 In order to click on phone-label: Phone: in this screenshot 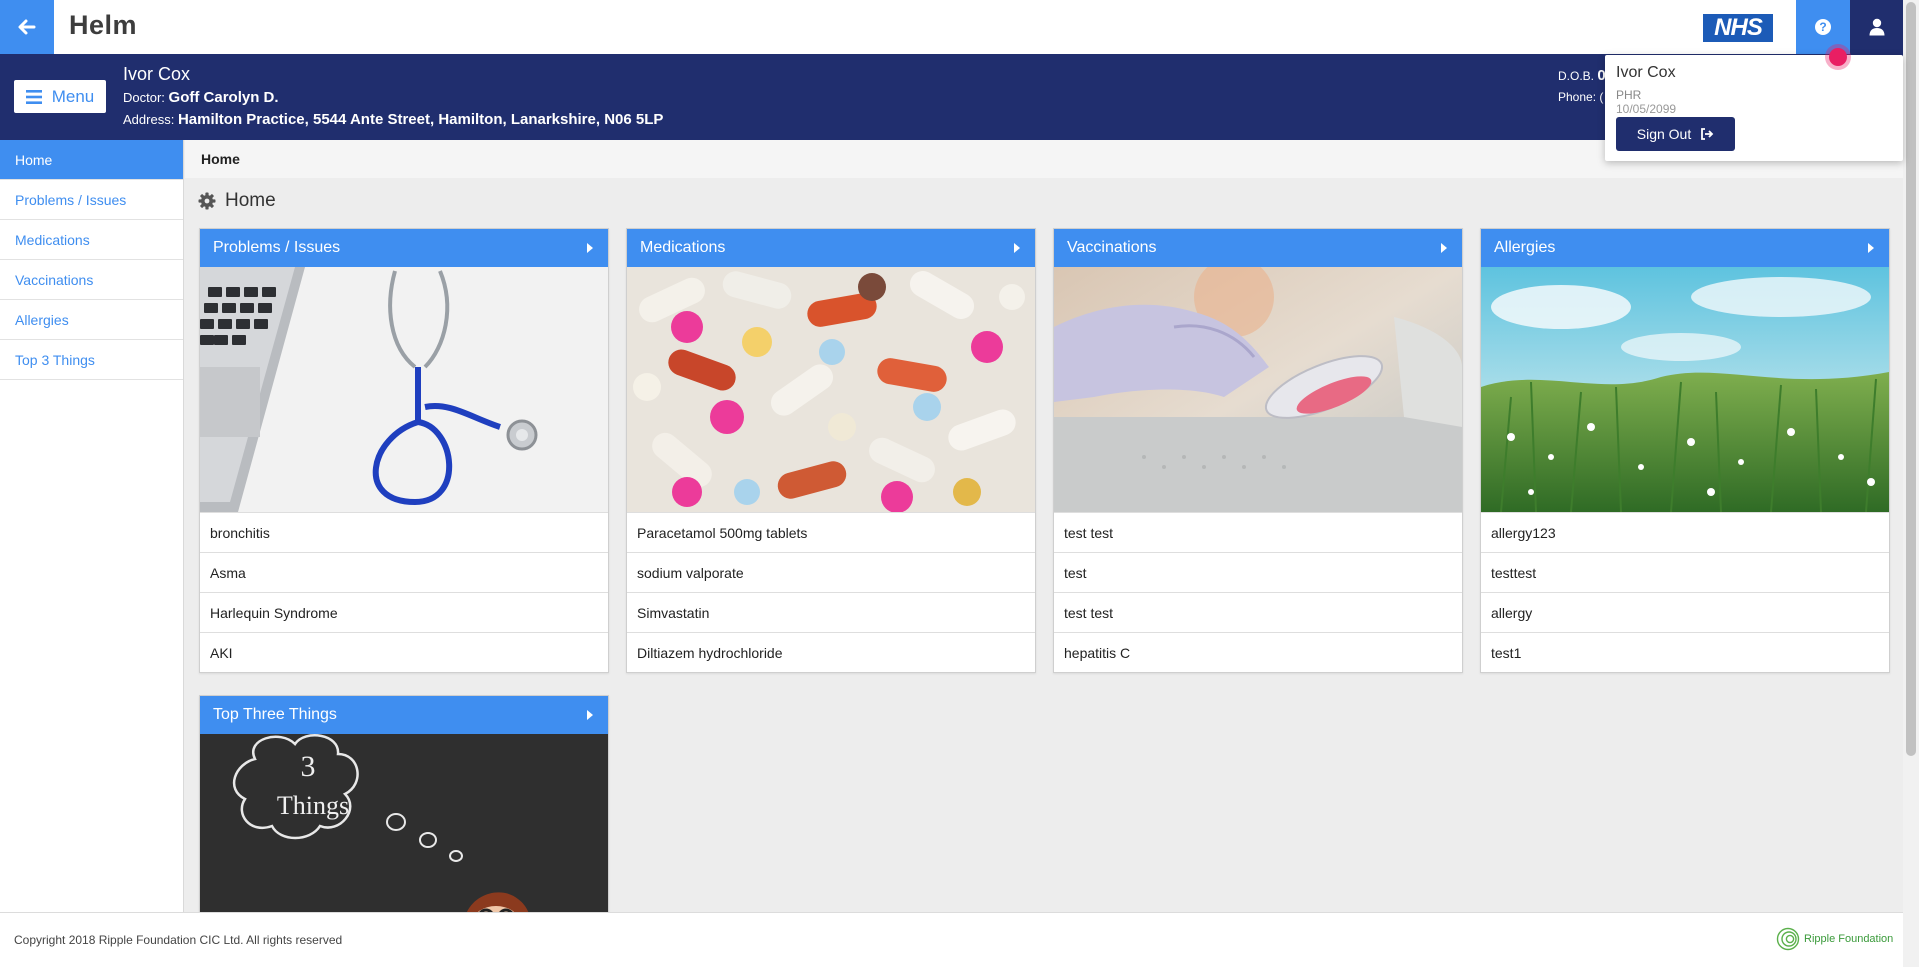, I will do `click(1577, 97)`.